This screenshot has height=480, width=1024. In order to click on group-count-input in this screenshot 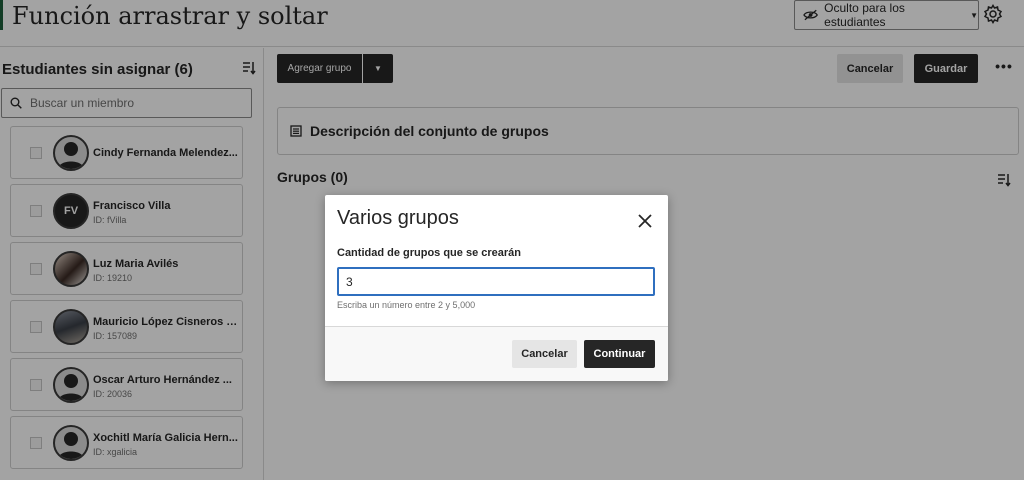, I will do `click(496, 281)`.